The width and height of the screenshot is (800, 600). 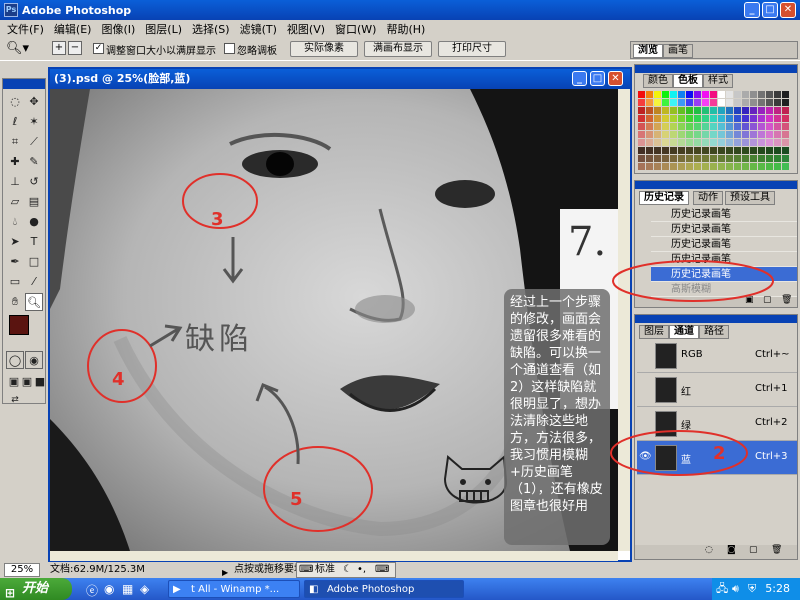 What do you see at coordinates (109, 589) in the screenshot?
I see `explorer-icon: ◉` at bounding box center [109, 589].